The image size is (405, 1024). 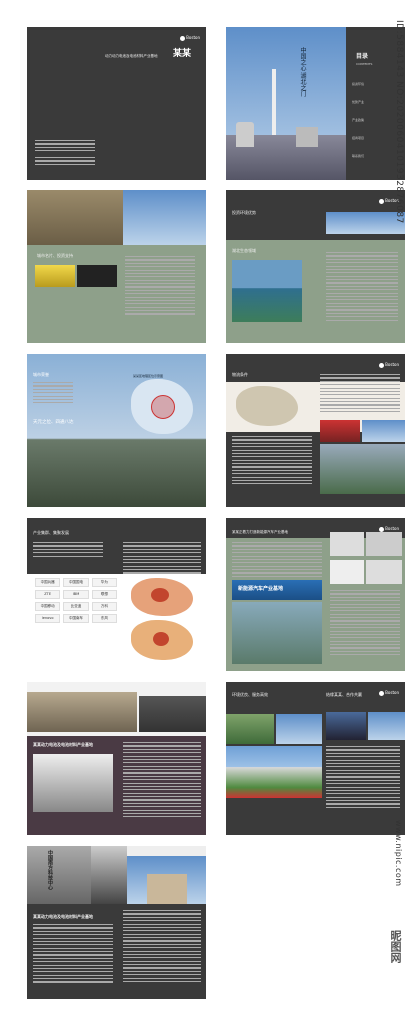 I want to click on cover-page: Boston 动力动力电池及电池材料产业基地 某某, so click(x=116, y=103).